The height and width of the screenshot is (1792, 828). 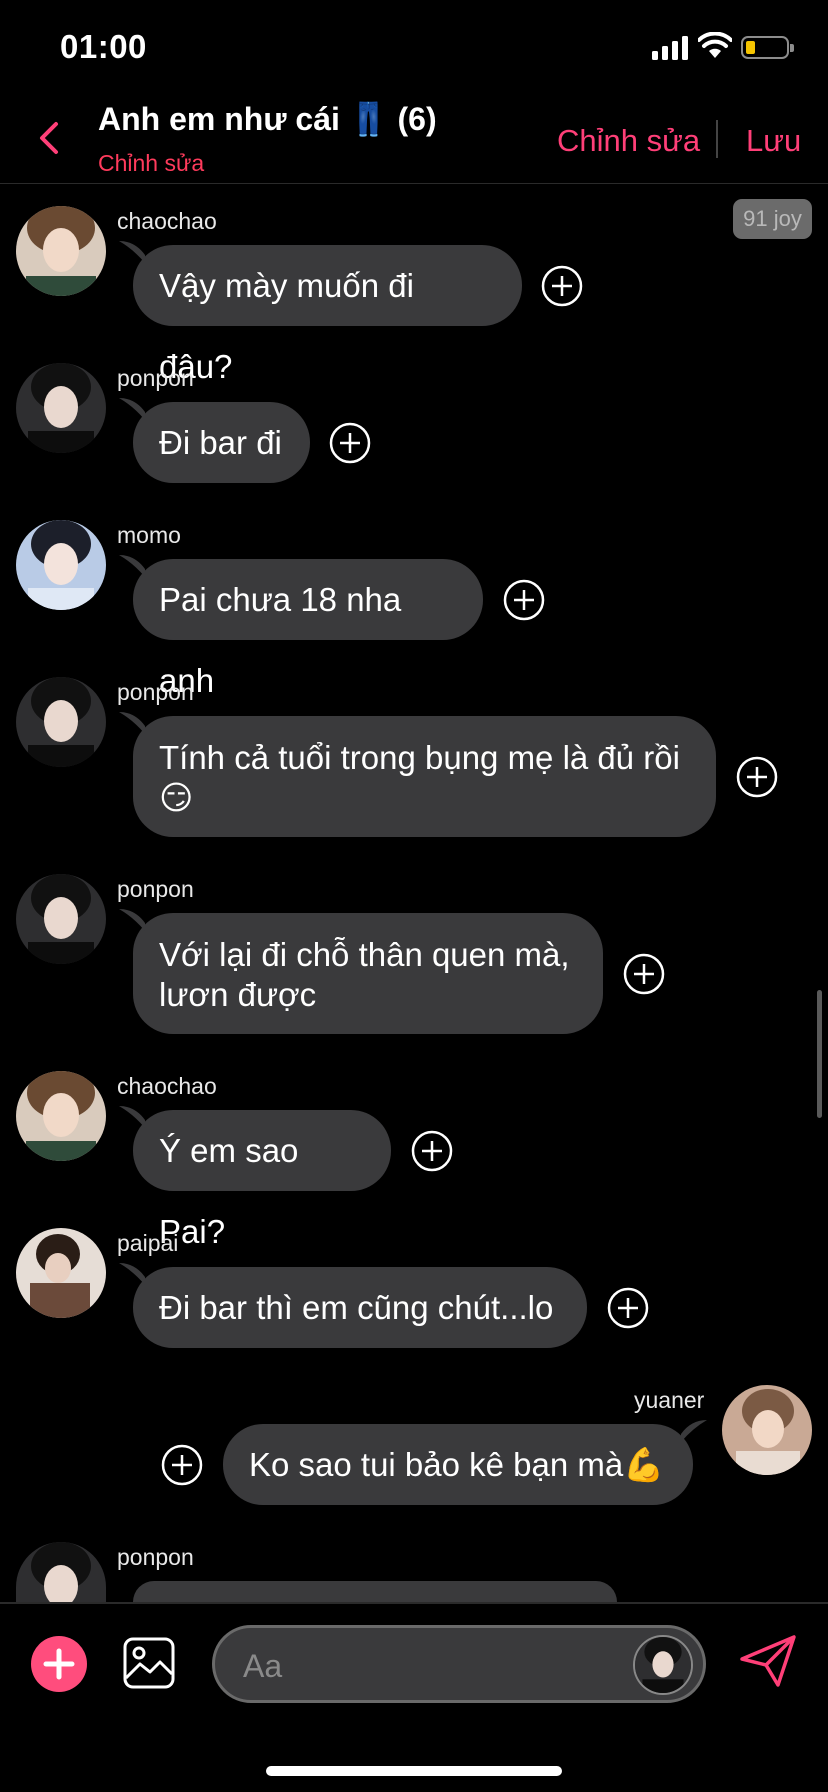 I want to click on message-text: Ko sao tui bảo kê bạn mà💪, so click(x=457, y=1464).